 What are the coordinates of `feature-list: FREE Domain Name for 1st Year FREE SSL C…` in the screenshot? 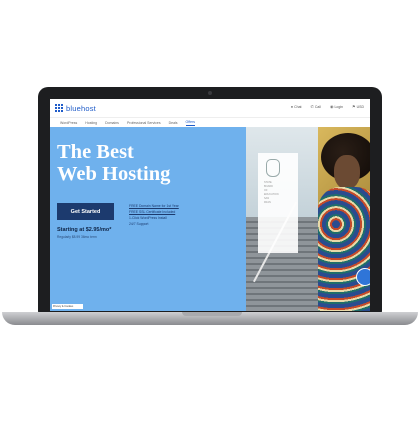 It's located at (154, 215).